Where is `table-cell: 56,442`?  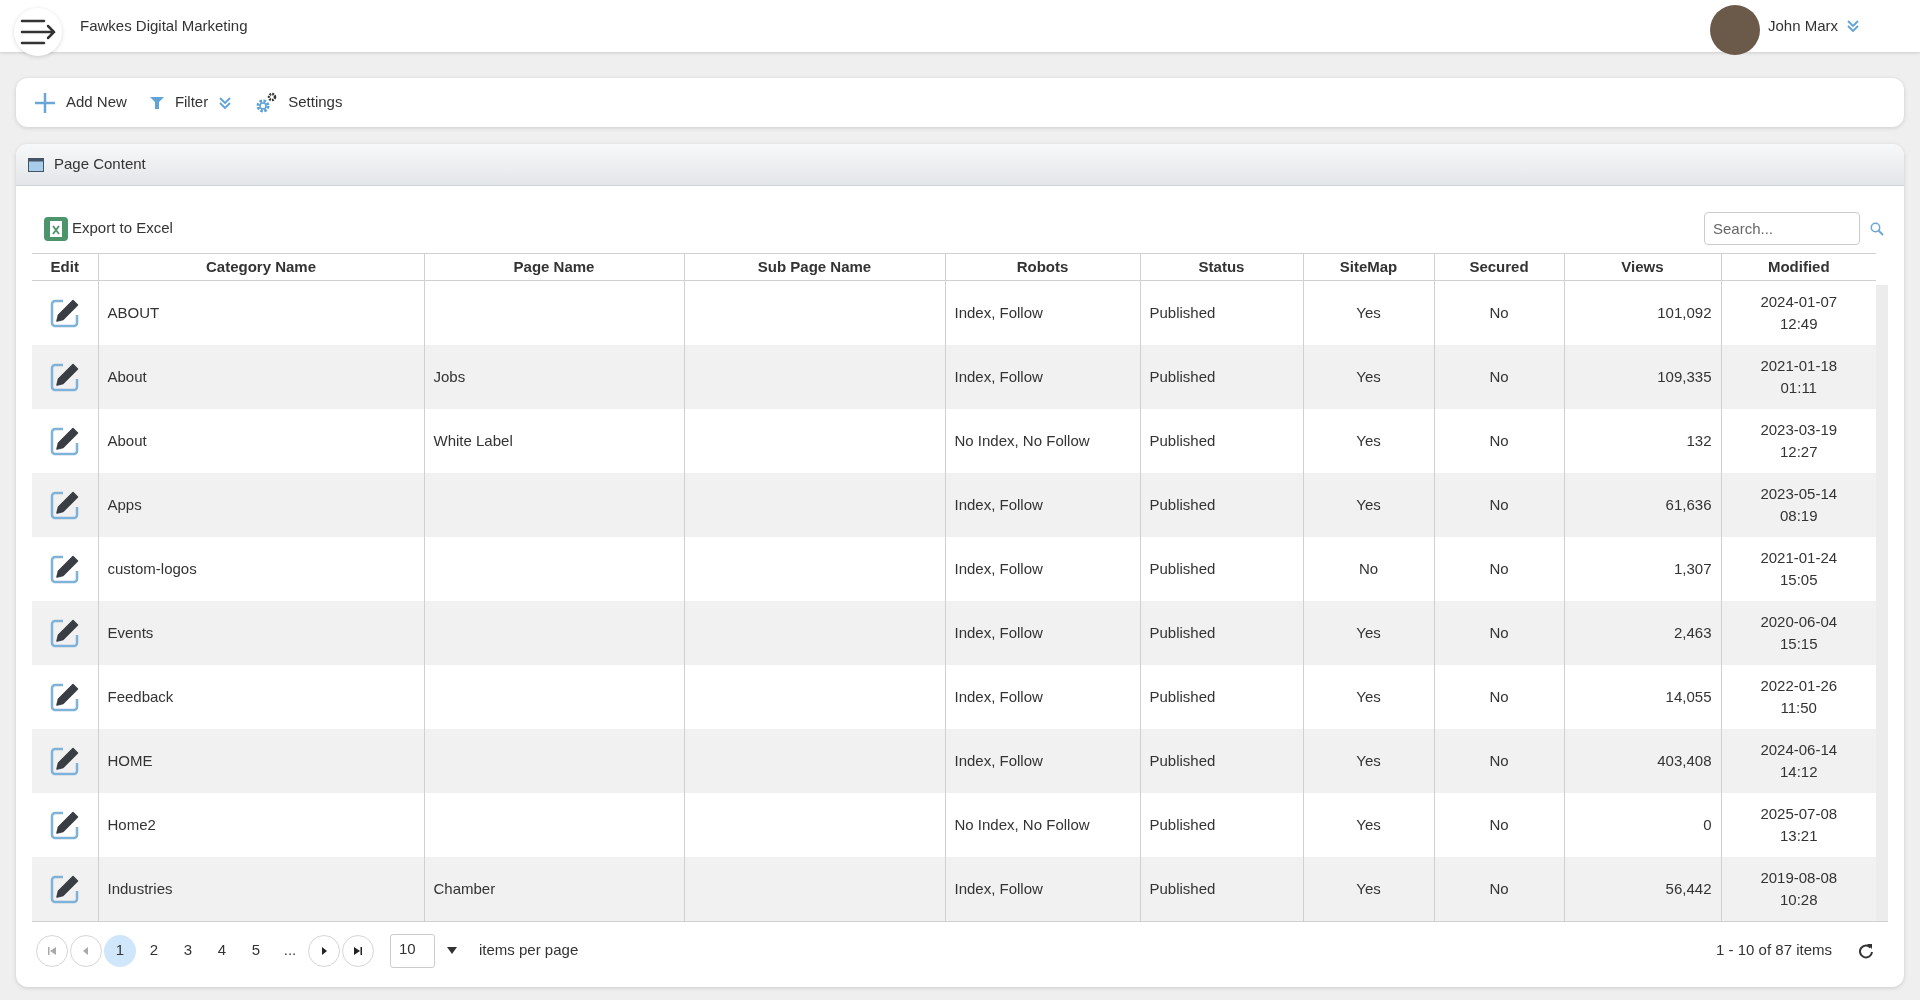
table-cell: 56,442 is located at coordinates (1688, 888).